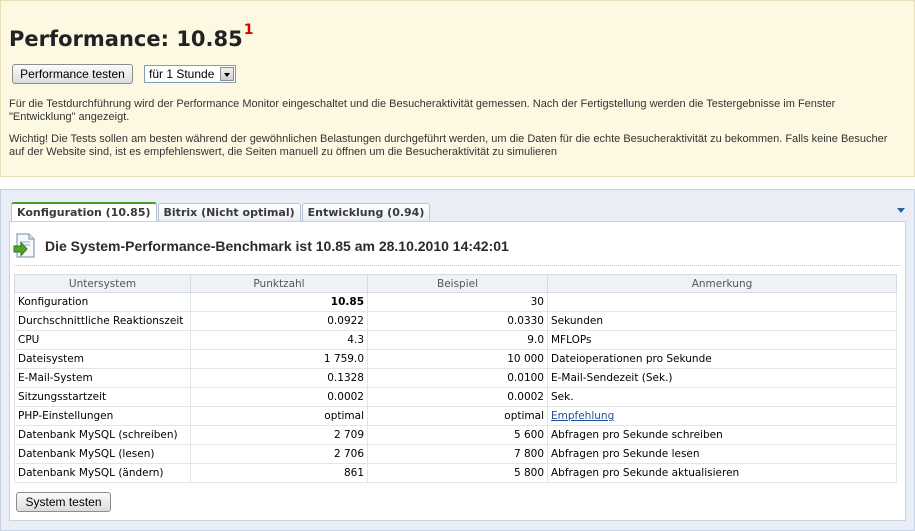  I want to click on column-header-untersystem: Untersystem, so click(102, 283).